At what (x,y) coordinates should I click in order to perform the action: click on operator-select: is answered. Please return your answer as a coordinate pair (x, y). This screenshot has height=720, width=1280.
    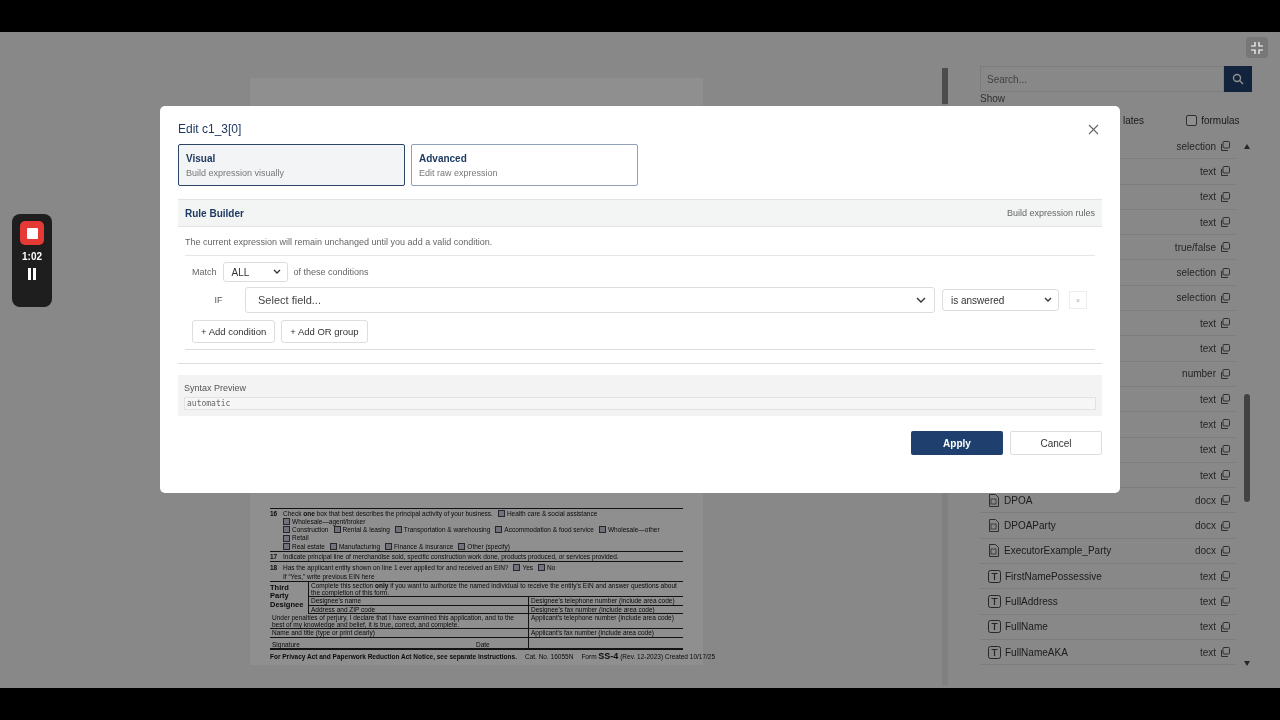
    Looking at the image, I should click on (1000, 300).